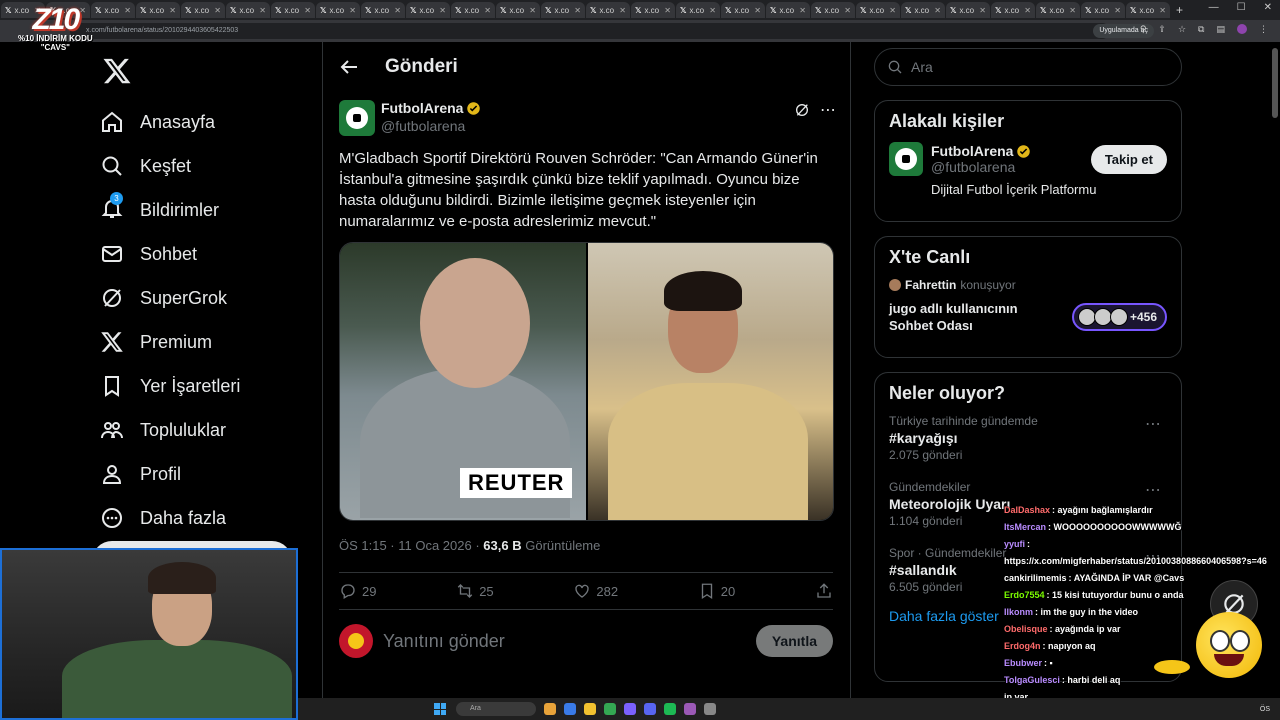  I want to click on author-name: FutbolArena, so click(422, 108).